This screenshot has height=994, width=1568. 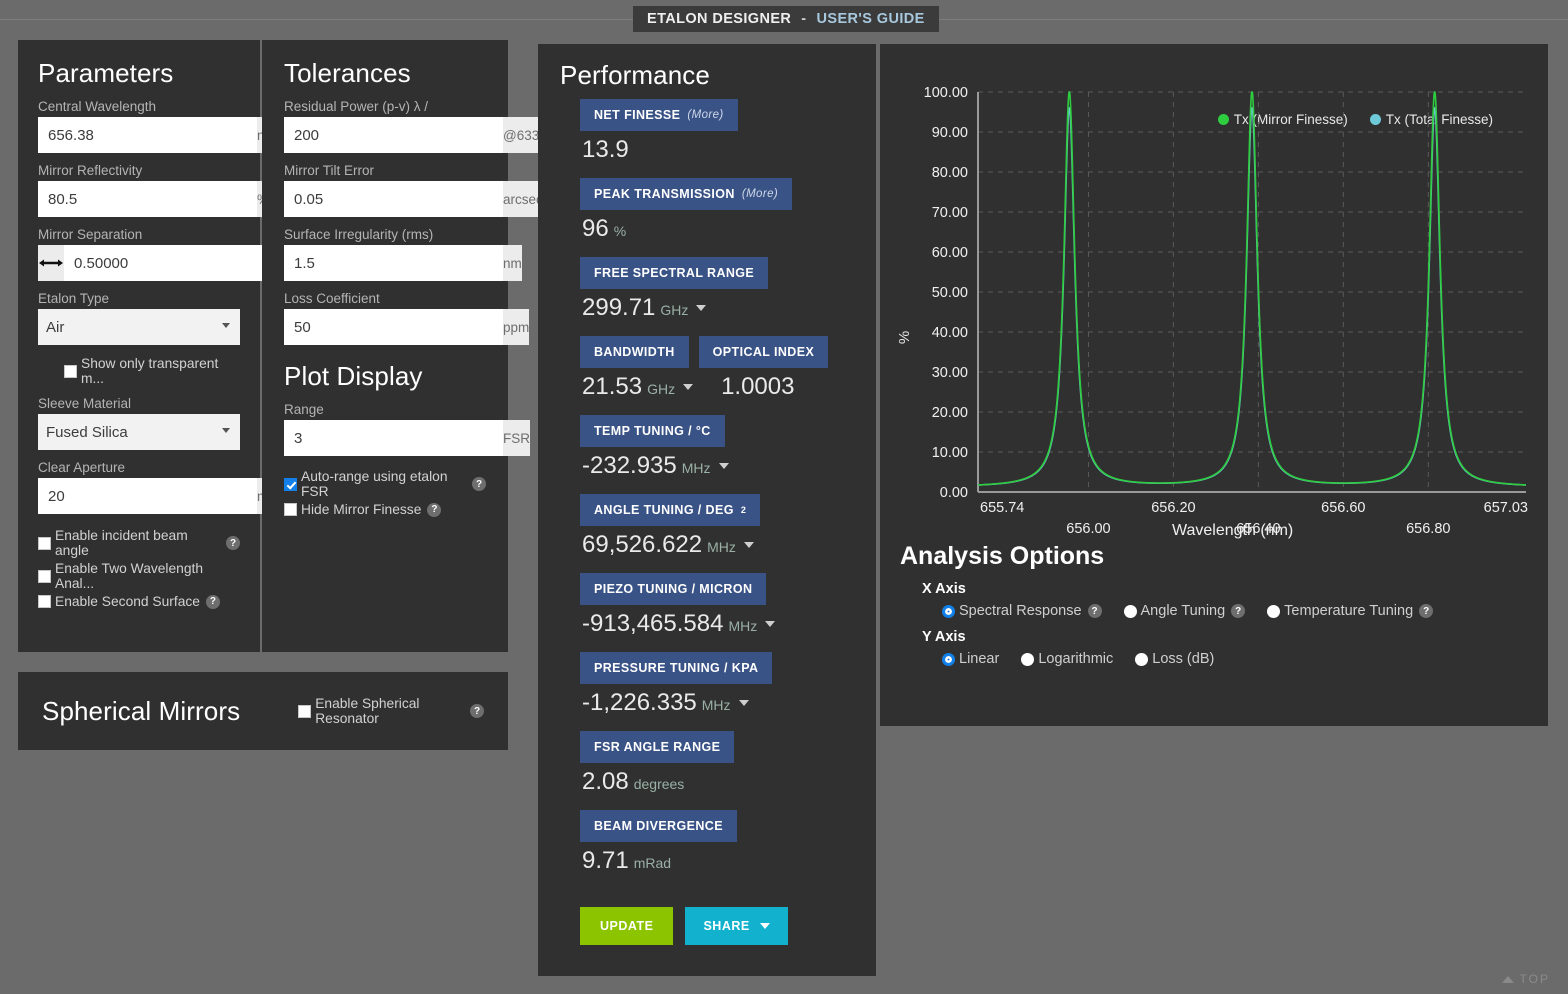 I want to click on surface-irregularity-input, so click(x=393, y=263).